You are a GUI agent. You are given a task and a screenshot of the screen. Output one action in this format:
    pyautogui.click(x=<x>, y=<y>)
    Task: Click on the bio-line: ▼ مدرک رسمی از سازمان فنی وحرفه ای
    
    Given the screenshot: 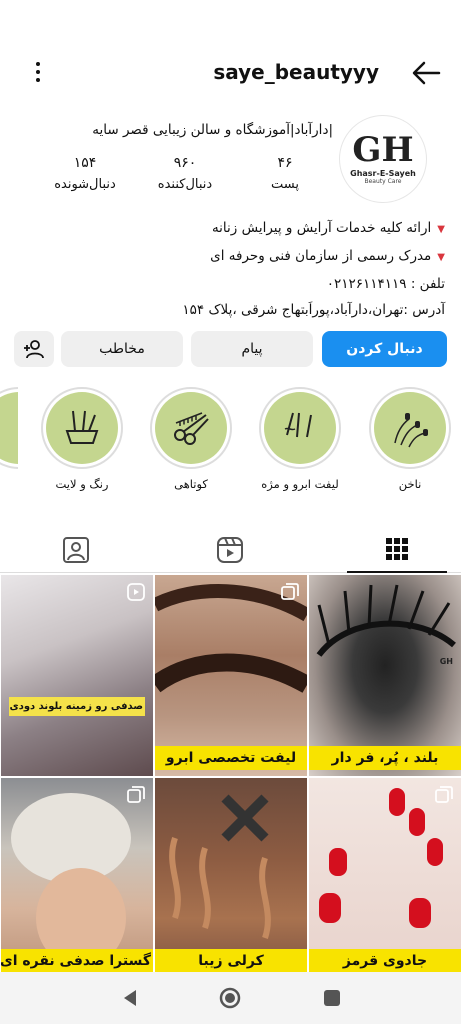 What is the action you would take?
    pyautogui.click(x=230, y=257)
    